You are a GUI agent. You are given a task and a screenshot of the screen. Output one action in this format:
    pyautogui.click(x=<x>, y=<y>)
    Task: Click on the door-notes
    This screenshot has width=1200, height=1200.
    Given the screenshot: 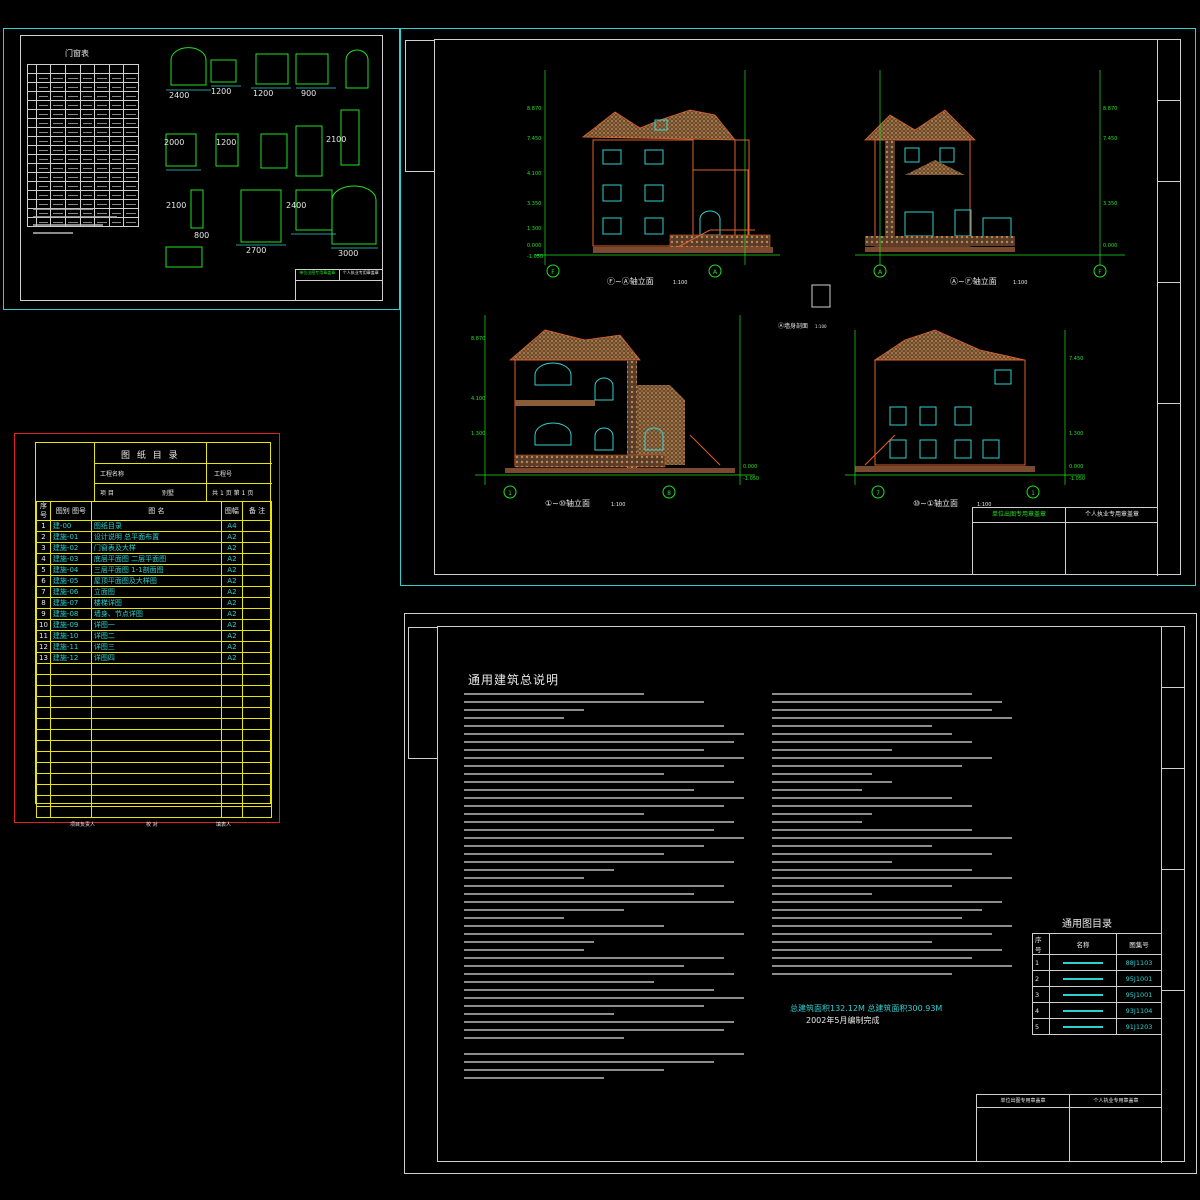 What is the action you would take?
    pyautogui.click(x=78, y=222)
    